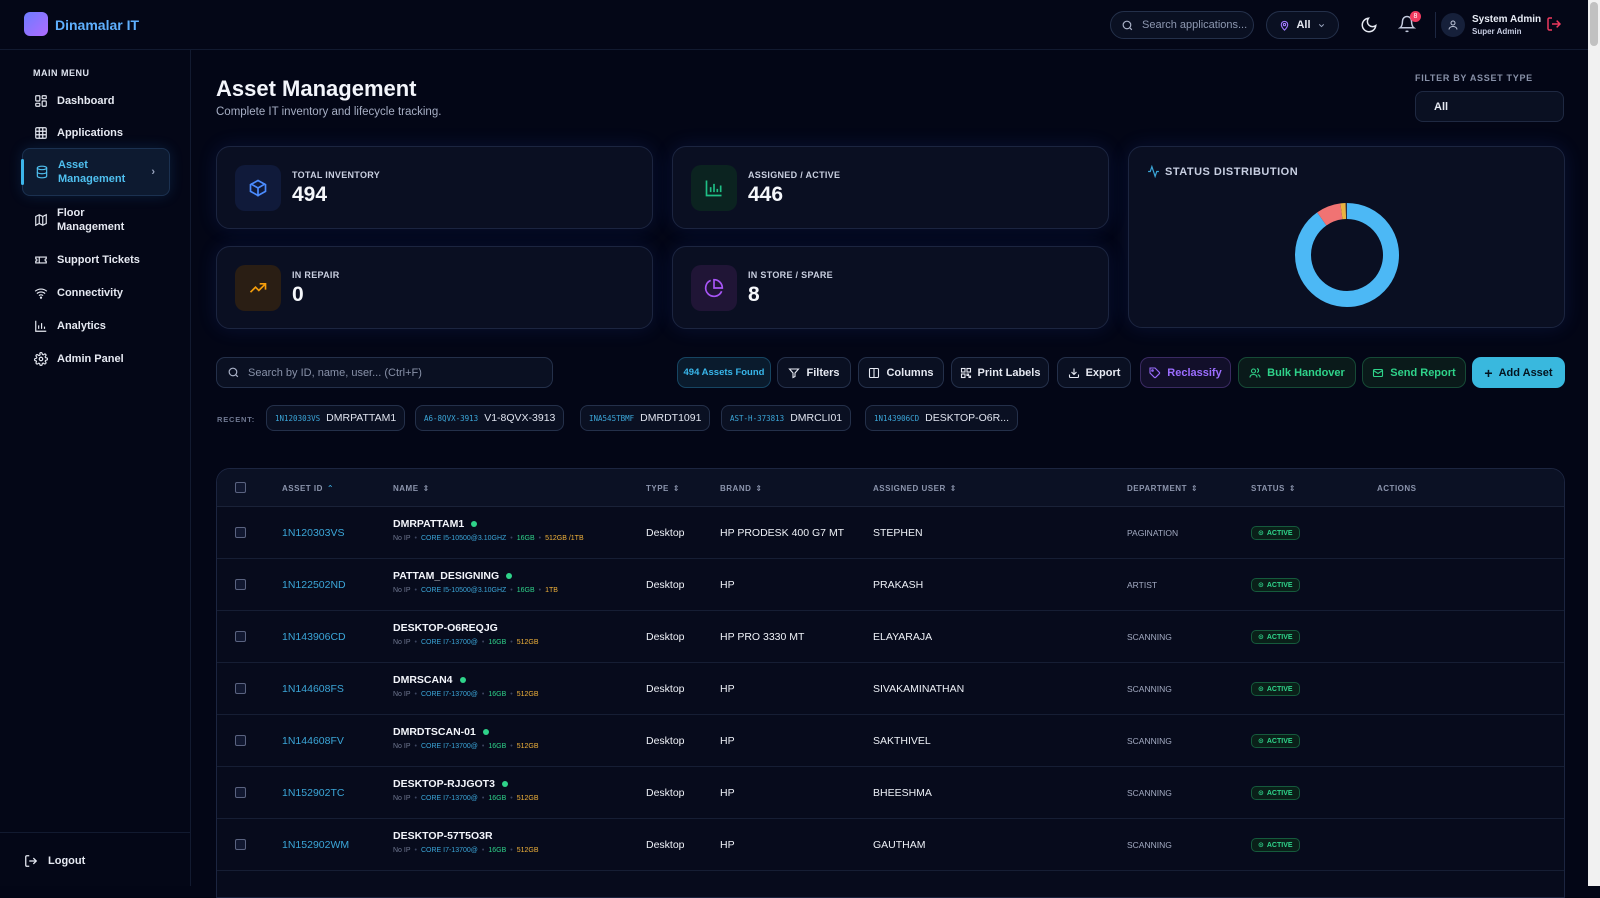 The width and height of the screenshot is (1600, 898). Describe the element at coordinates (36, 24) in the screenshot. I see `app-logo` at that location.